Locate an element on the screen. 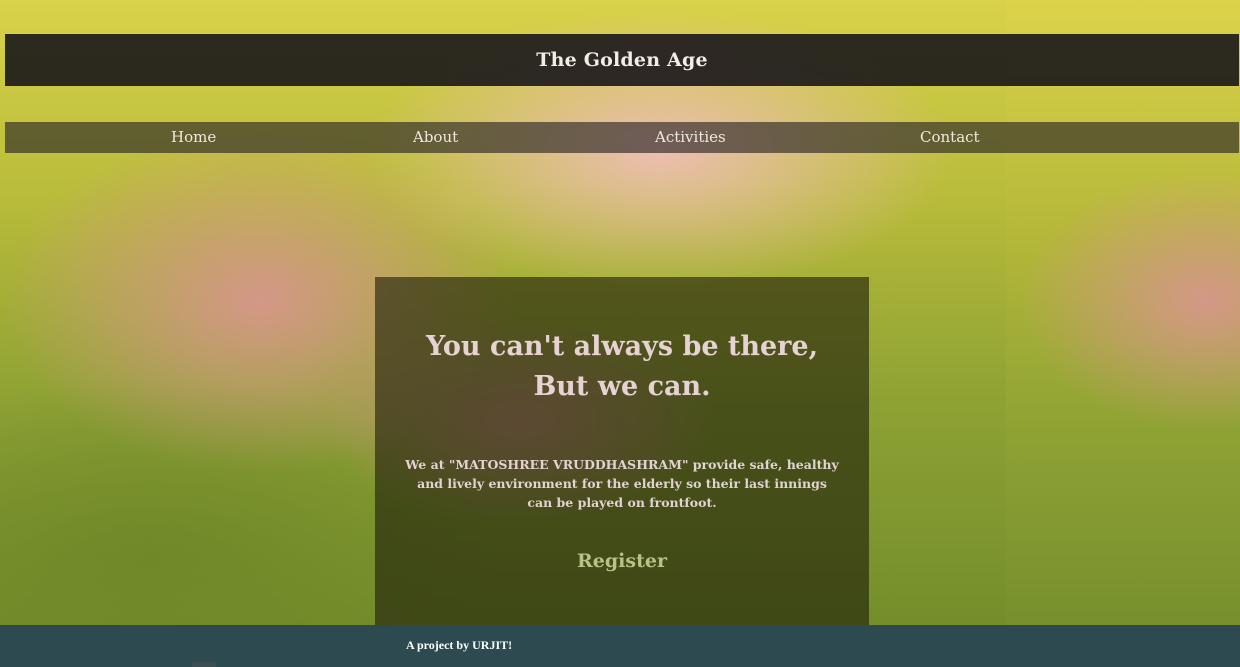  hero-heading: You can't always be there, But we can. is located at coordinates (622, 366).